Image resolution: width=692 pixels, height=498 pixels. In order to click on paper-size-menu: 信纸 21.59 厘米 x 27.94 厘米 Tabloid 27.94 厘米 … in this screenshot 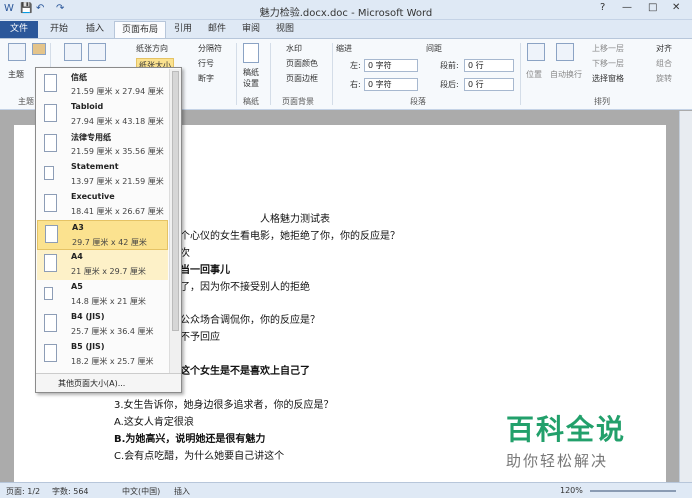, I will do `click(108, 230)`.